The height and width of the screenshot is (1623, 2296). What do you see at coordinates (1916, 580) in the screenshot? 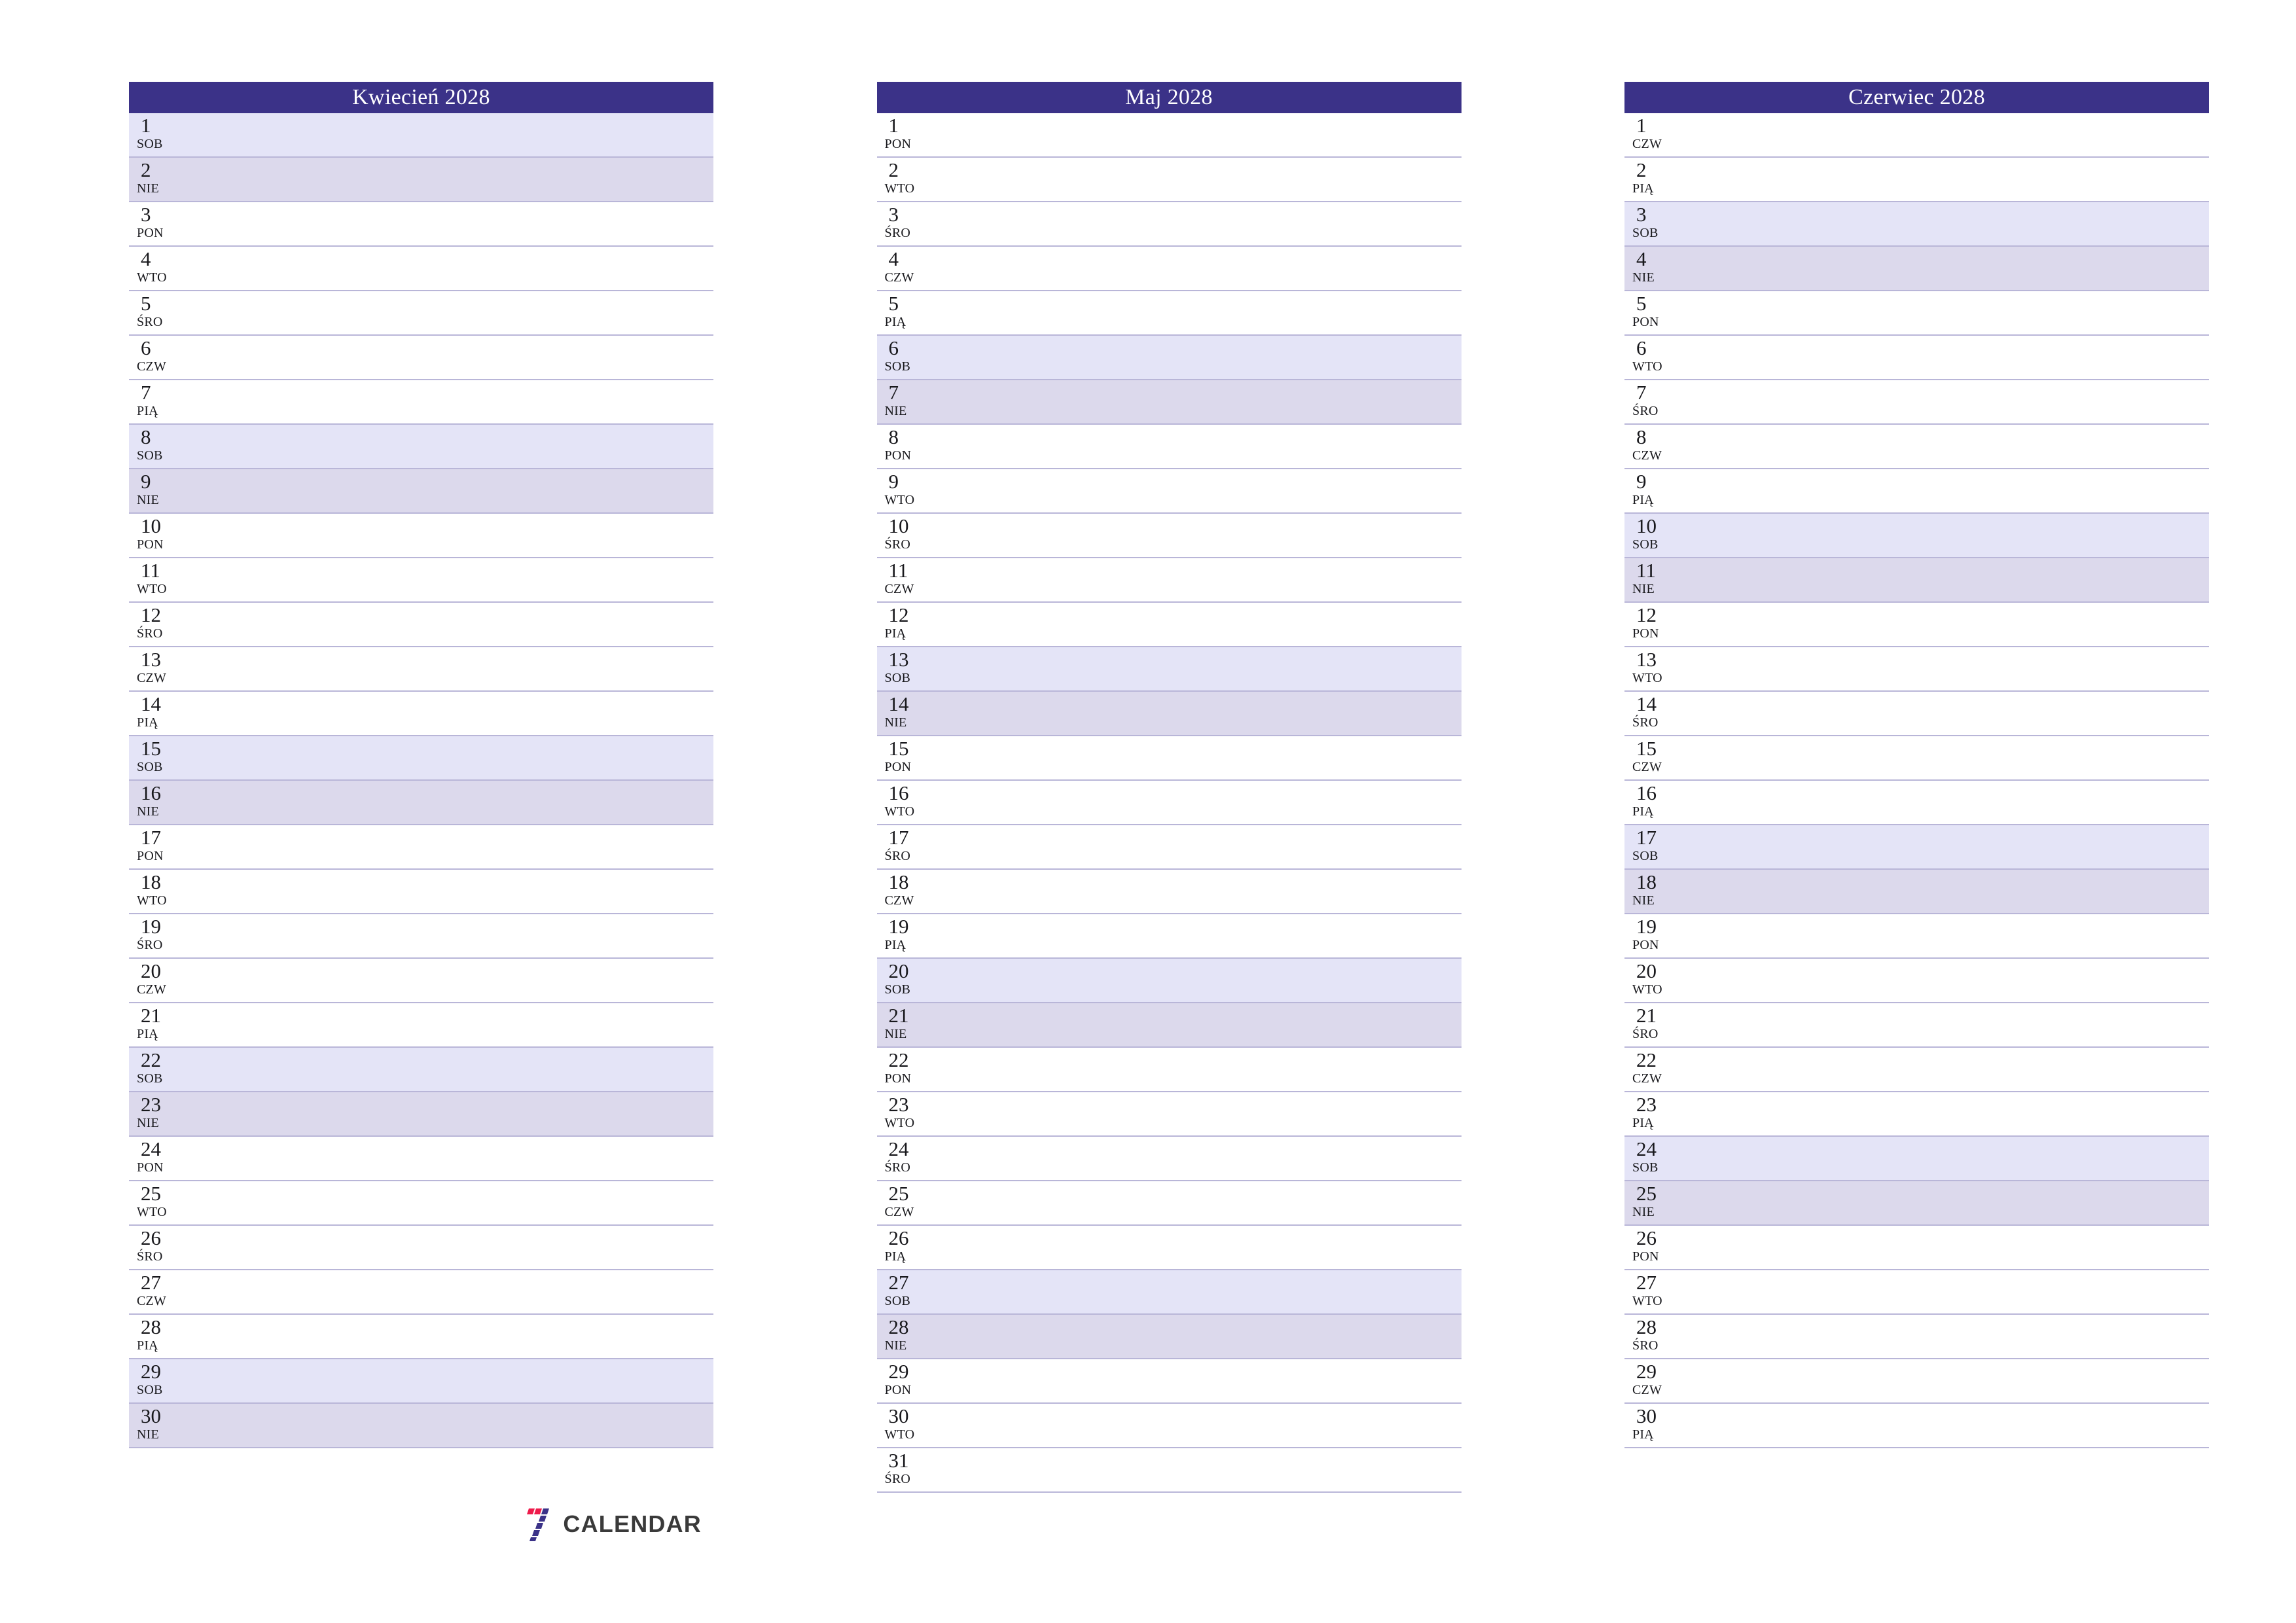
I see `day-row: 11 NIE` at bounding box center [1916, 580].